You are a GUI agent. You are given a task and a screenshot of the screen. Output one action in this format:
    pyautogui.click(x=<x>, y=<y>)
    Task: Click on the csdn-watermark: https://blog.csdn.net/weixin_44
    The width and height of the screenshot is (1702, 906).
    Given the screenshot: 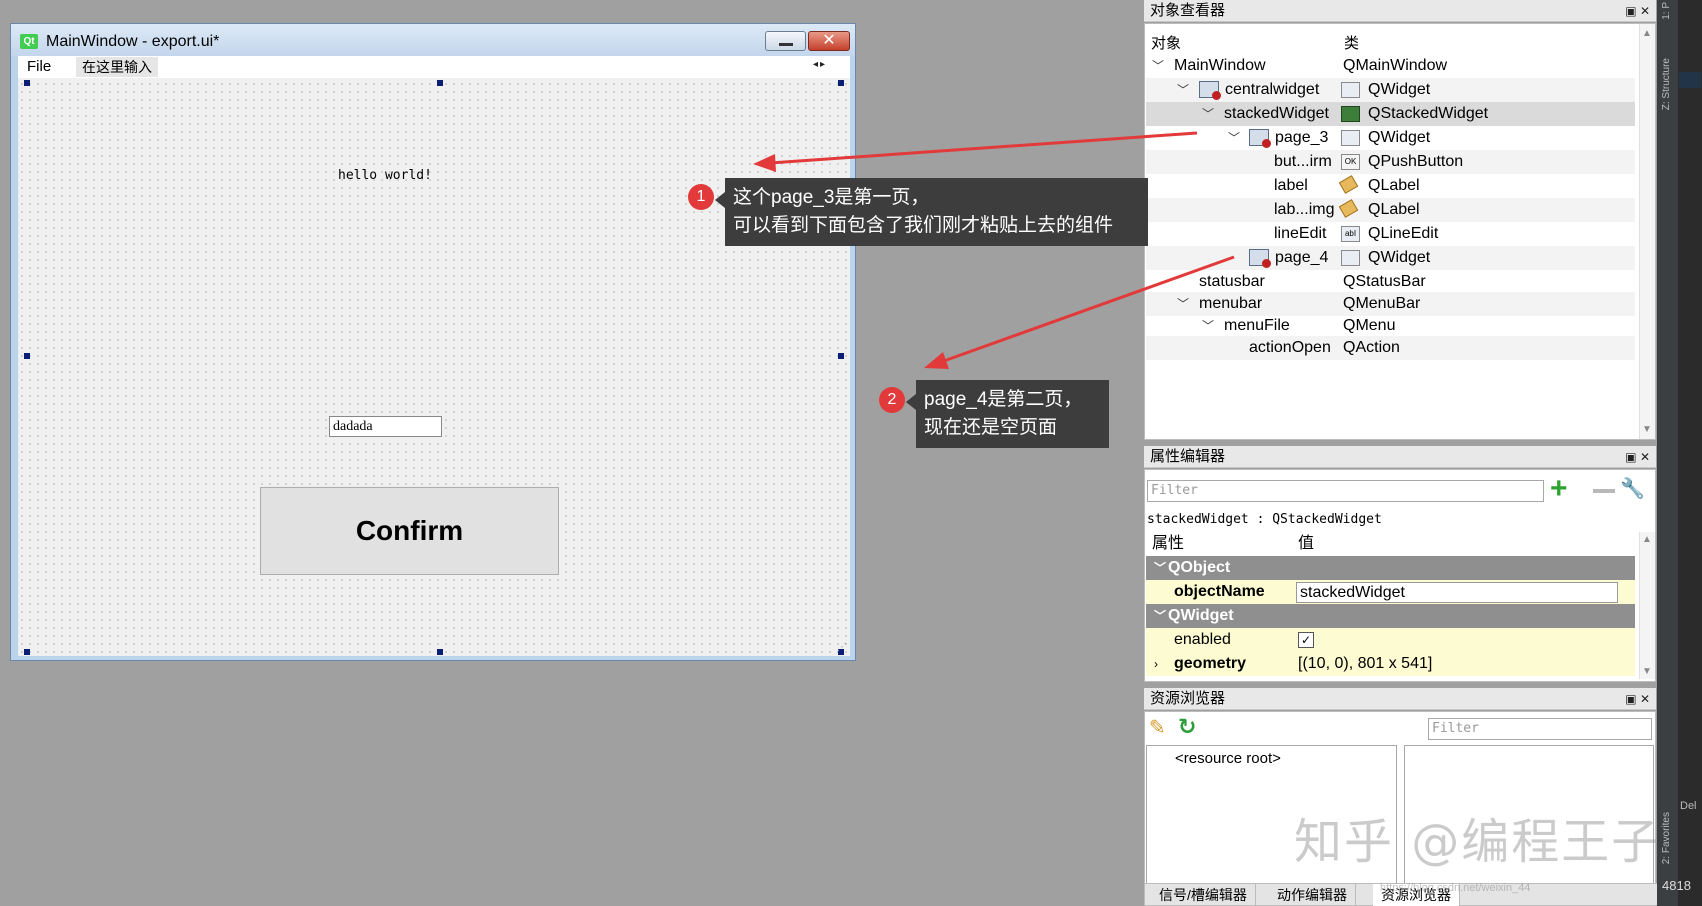 What is the action you would take?
    pyautogui.click(x=1455, y=888)
    